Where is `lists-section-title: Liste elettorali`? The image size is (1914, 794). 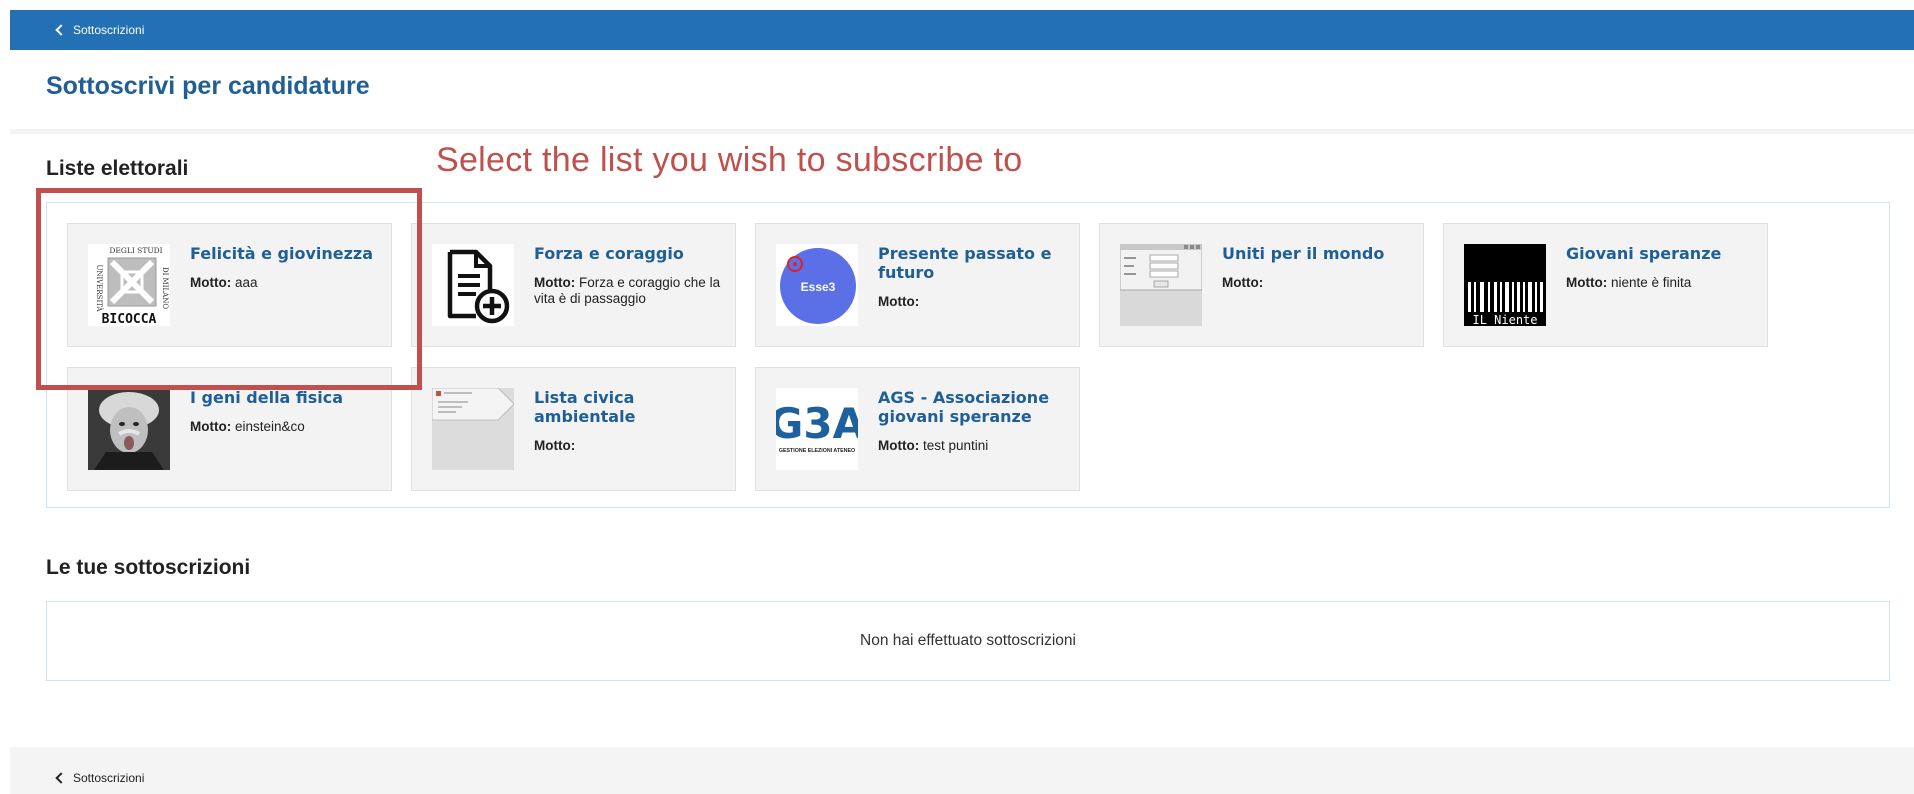 lists-section-title: Liste elettorali is located at coordinates (117, 168).